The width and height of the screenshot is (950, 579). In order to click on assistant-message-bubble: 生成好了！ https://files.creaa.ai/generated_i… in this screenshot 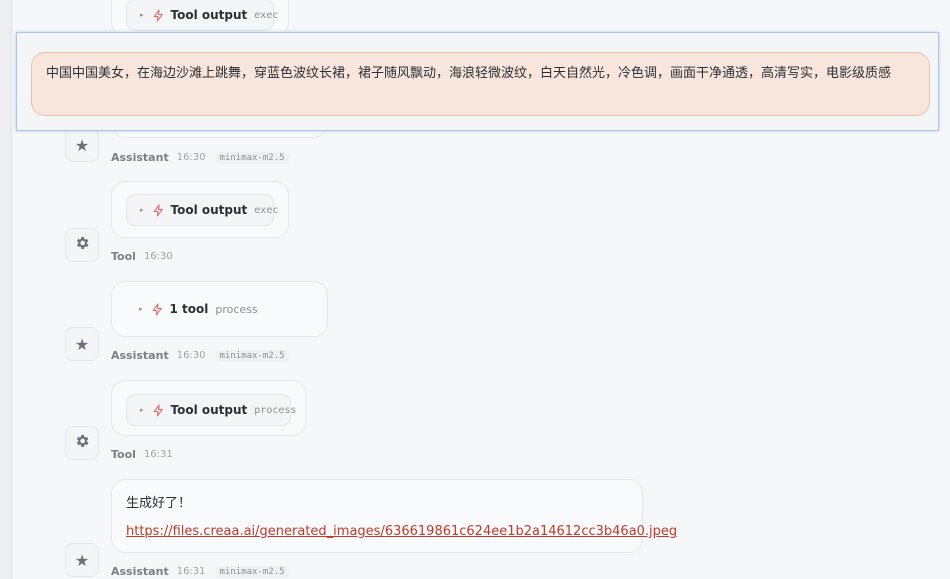, I will do `click(394, 516)`.